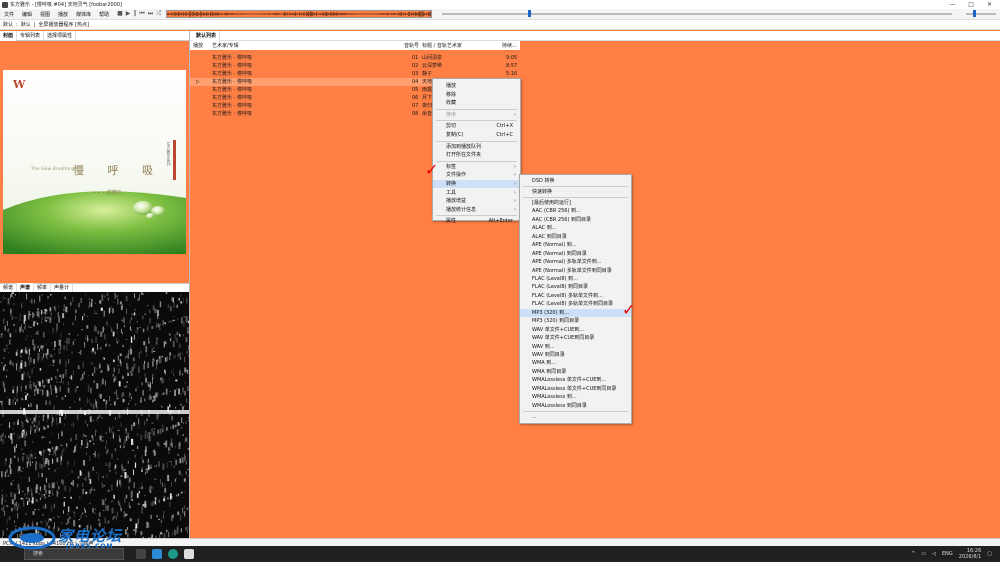  I want to click on context-menu-item: 排序 ›, so click(476, 115).